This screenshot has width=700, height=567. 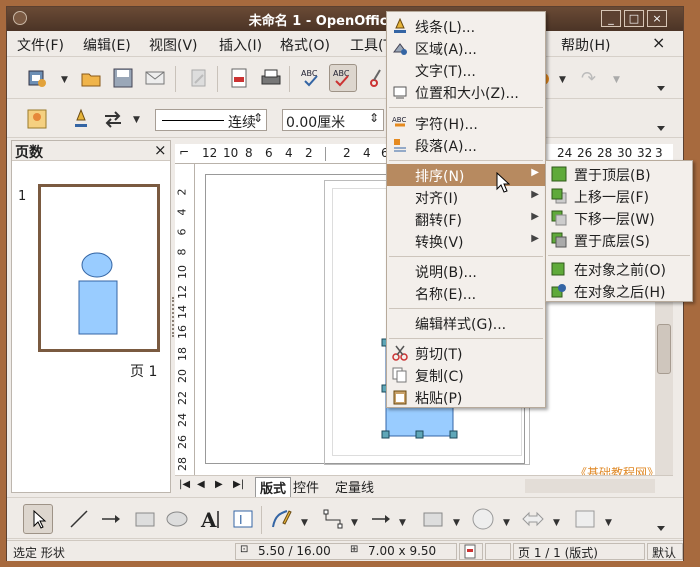 I want to click on title-bar: 未命名 1 - OpenOffice.org D _ □ ×, so click(x=345, y=19).